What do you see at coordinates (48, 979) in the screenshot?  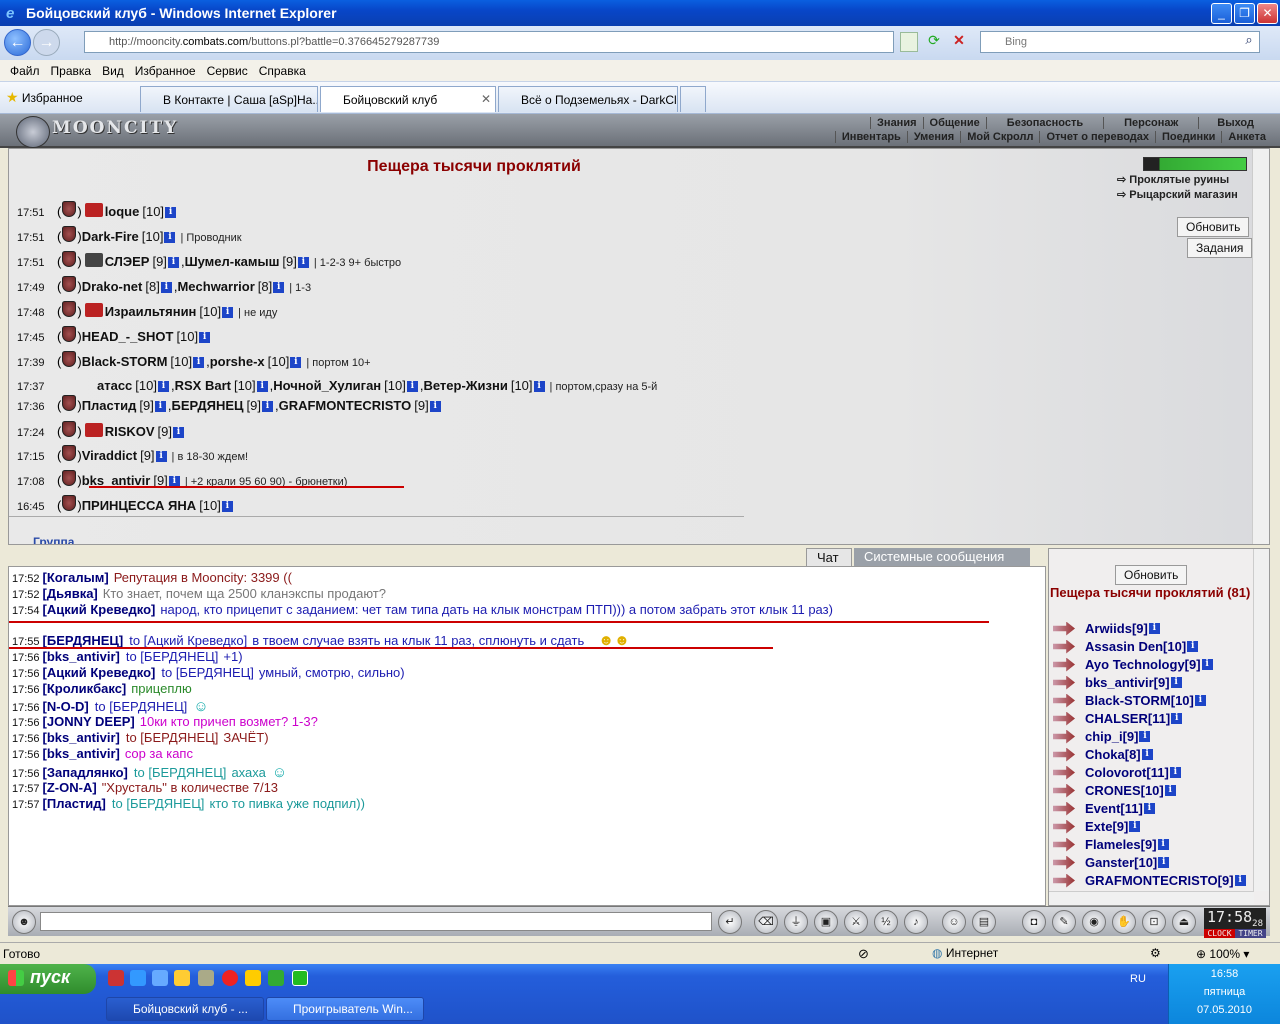 I see `start-button: пуск` at bounding box center [48, 979].